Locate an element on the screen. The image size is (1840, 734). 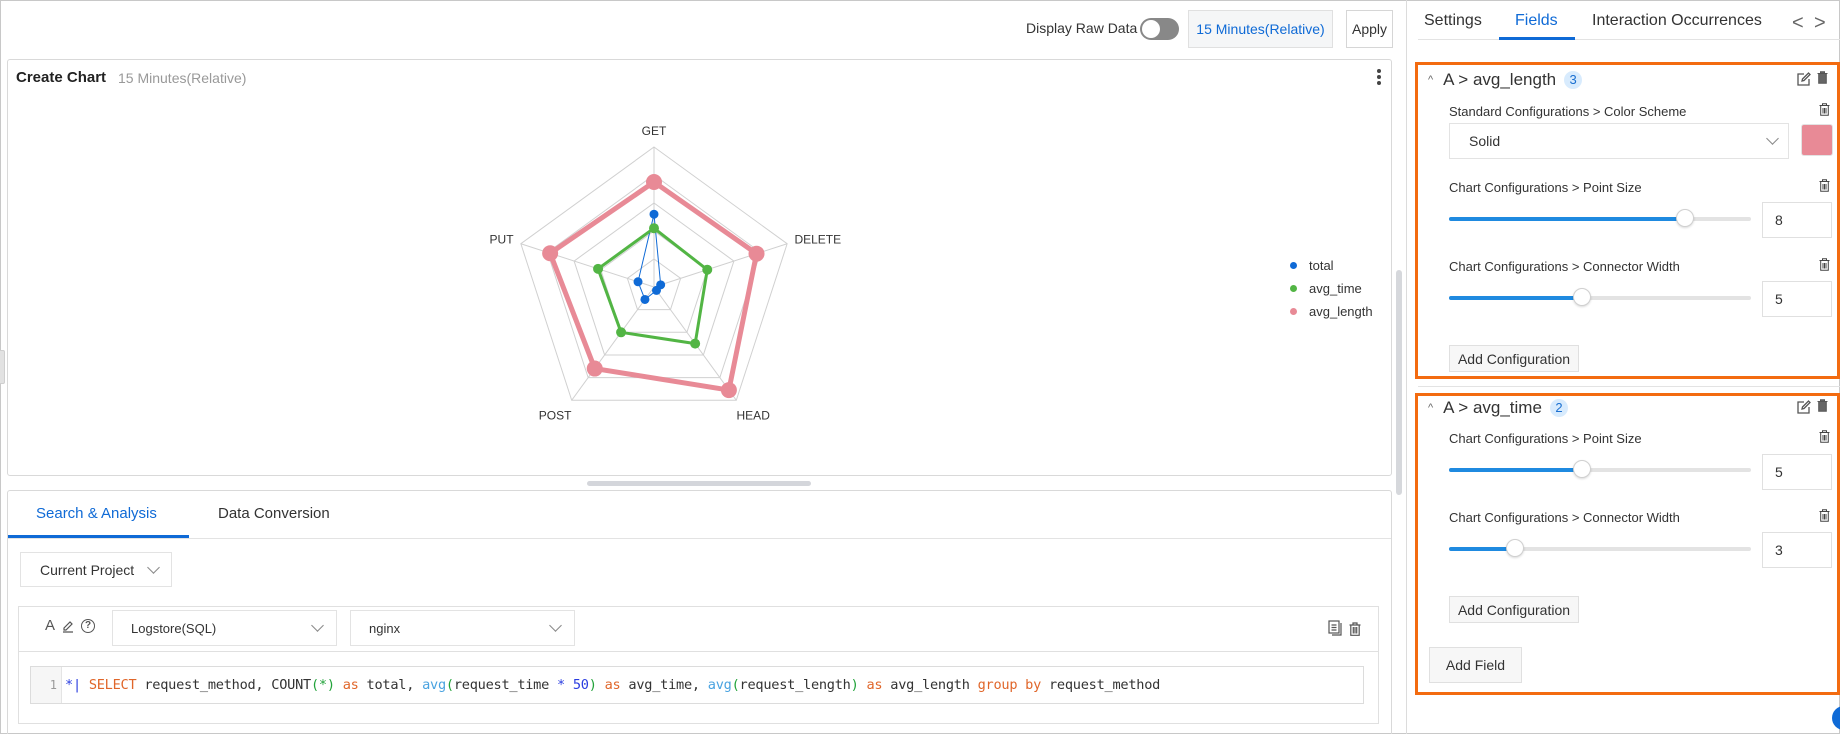
add-field-button: Add Field is located at coordinates (1475, 665).